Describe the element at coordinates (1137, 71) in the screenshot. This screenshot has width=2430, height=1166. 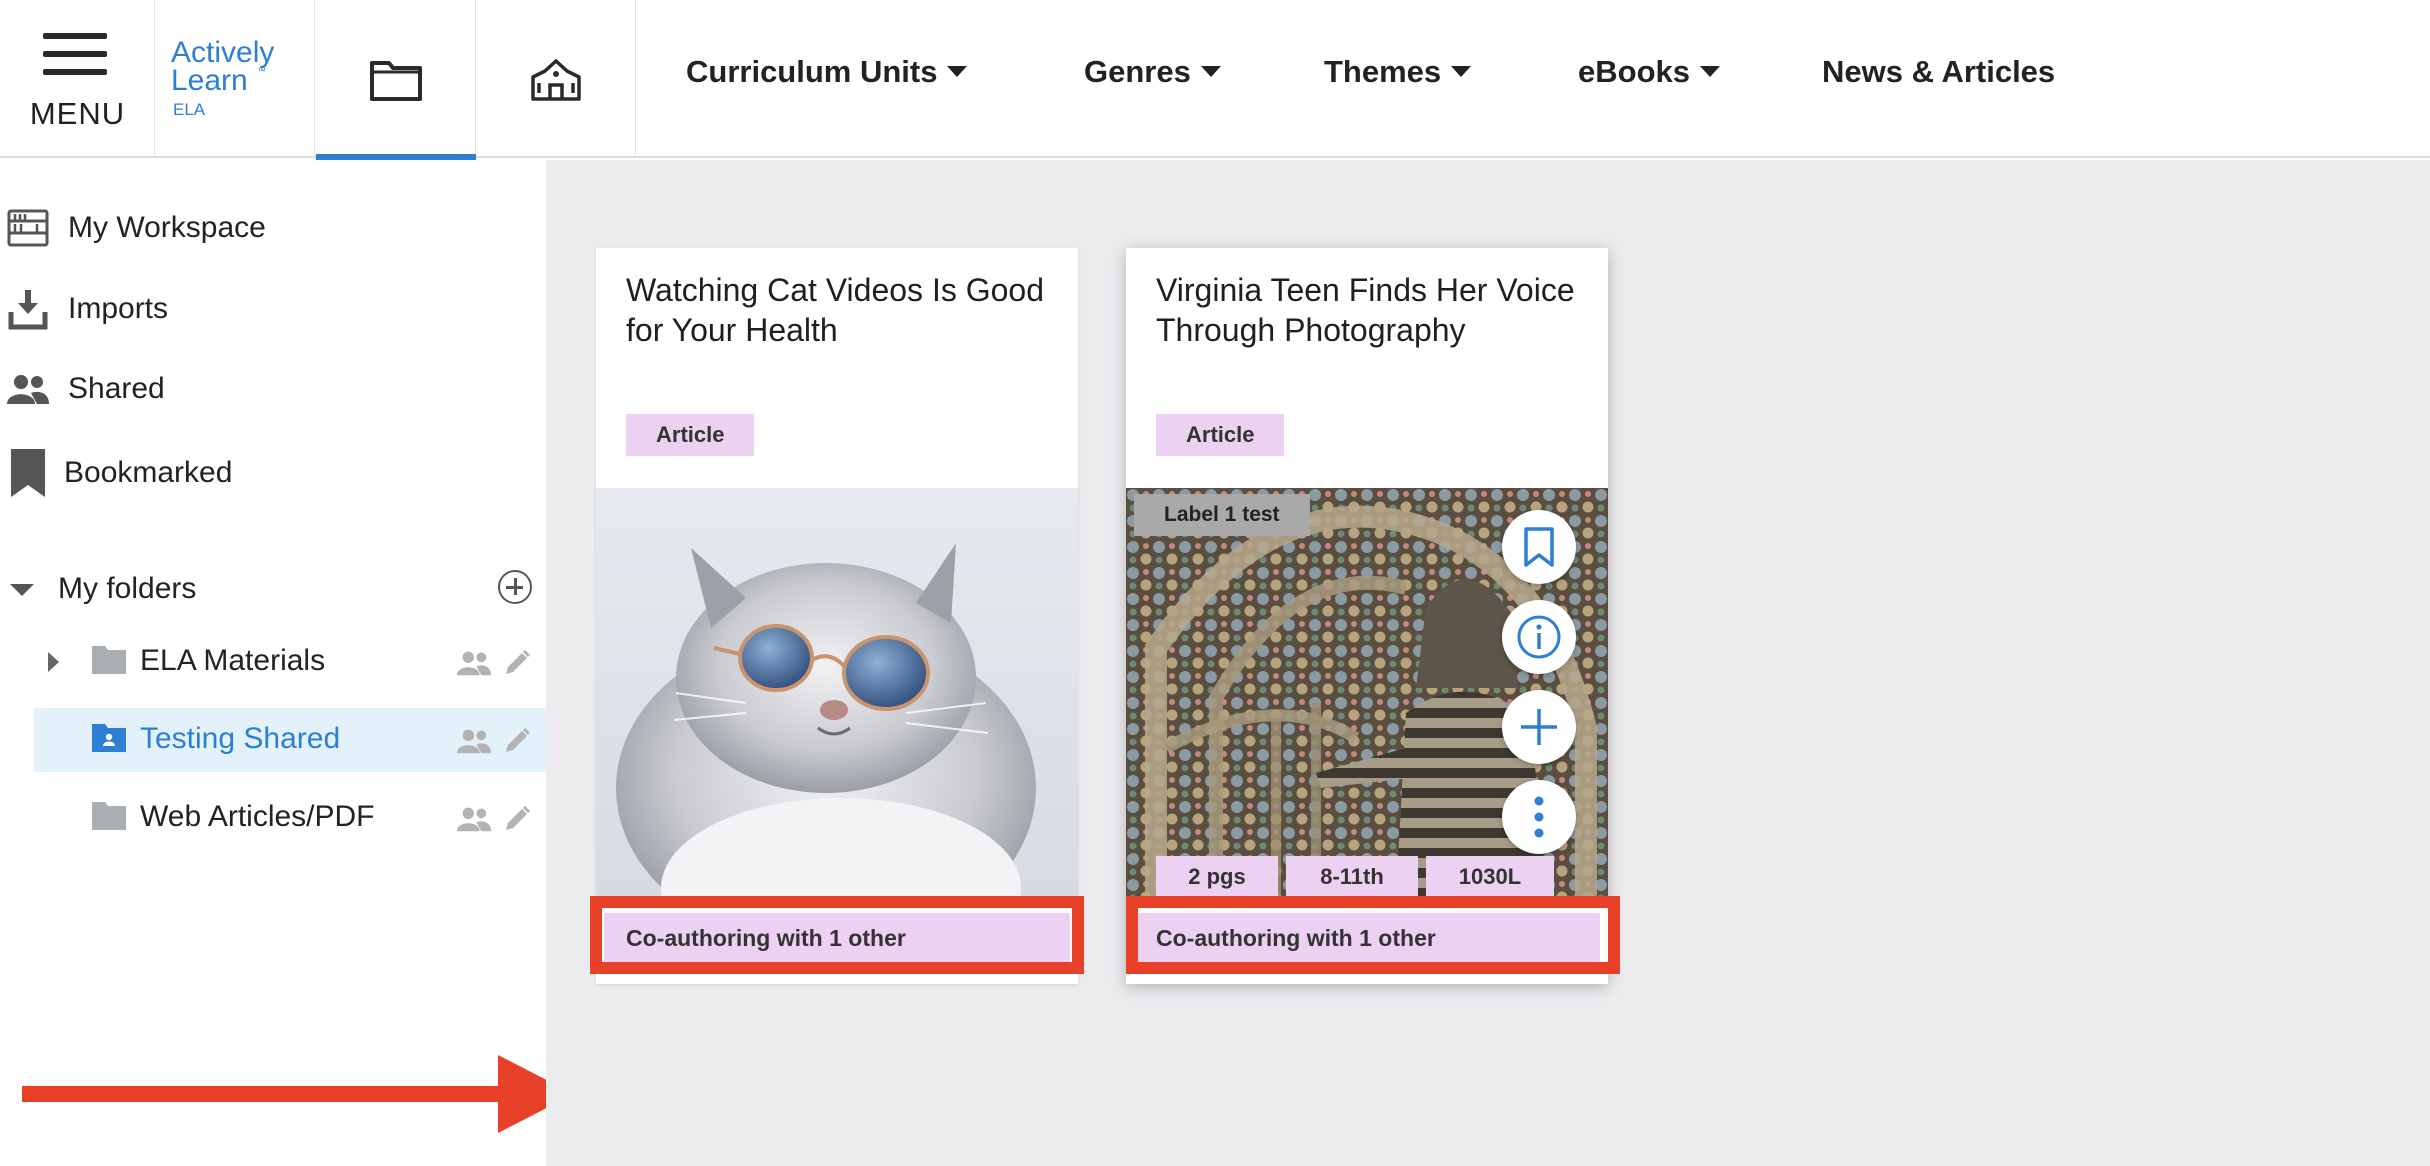
I see `nav-genres-label: Genres` at that location.